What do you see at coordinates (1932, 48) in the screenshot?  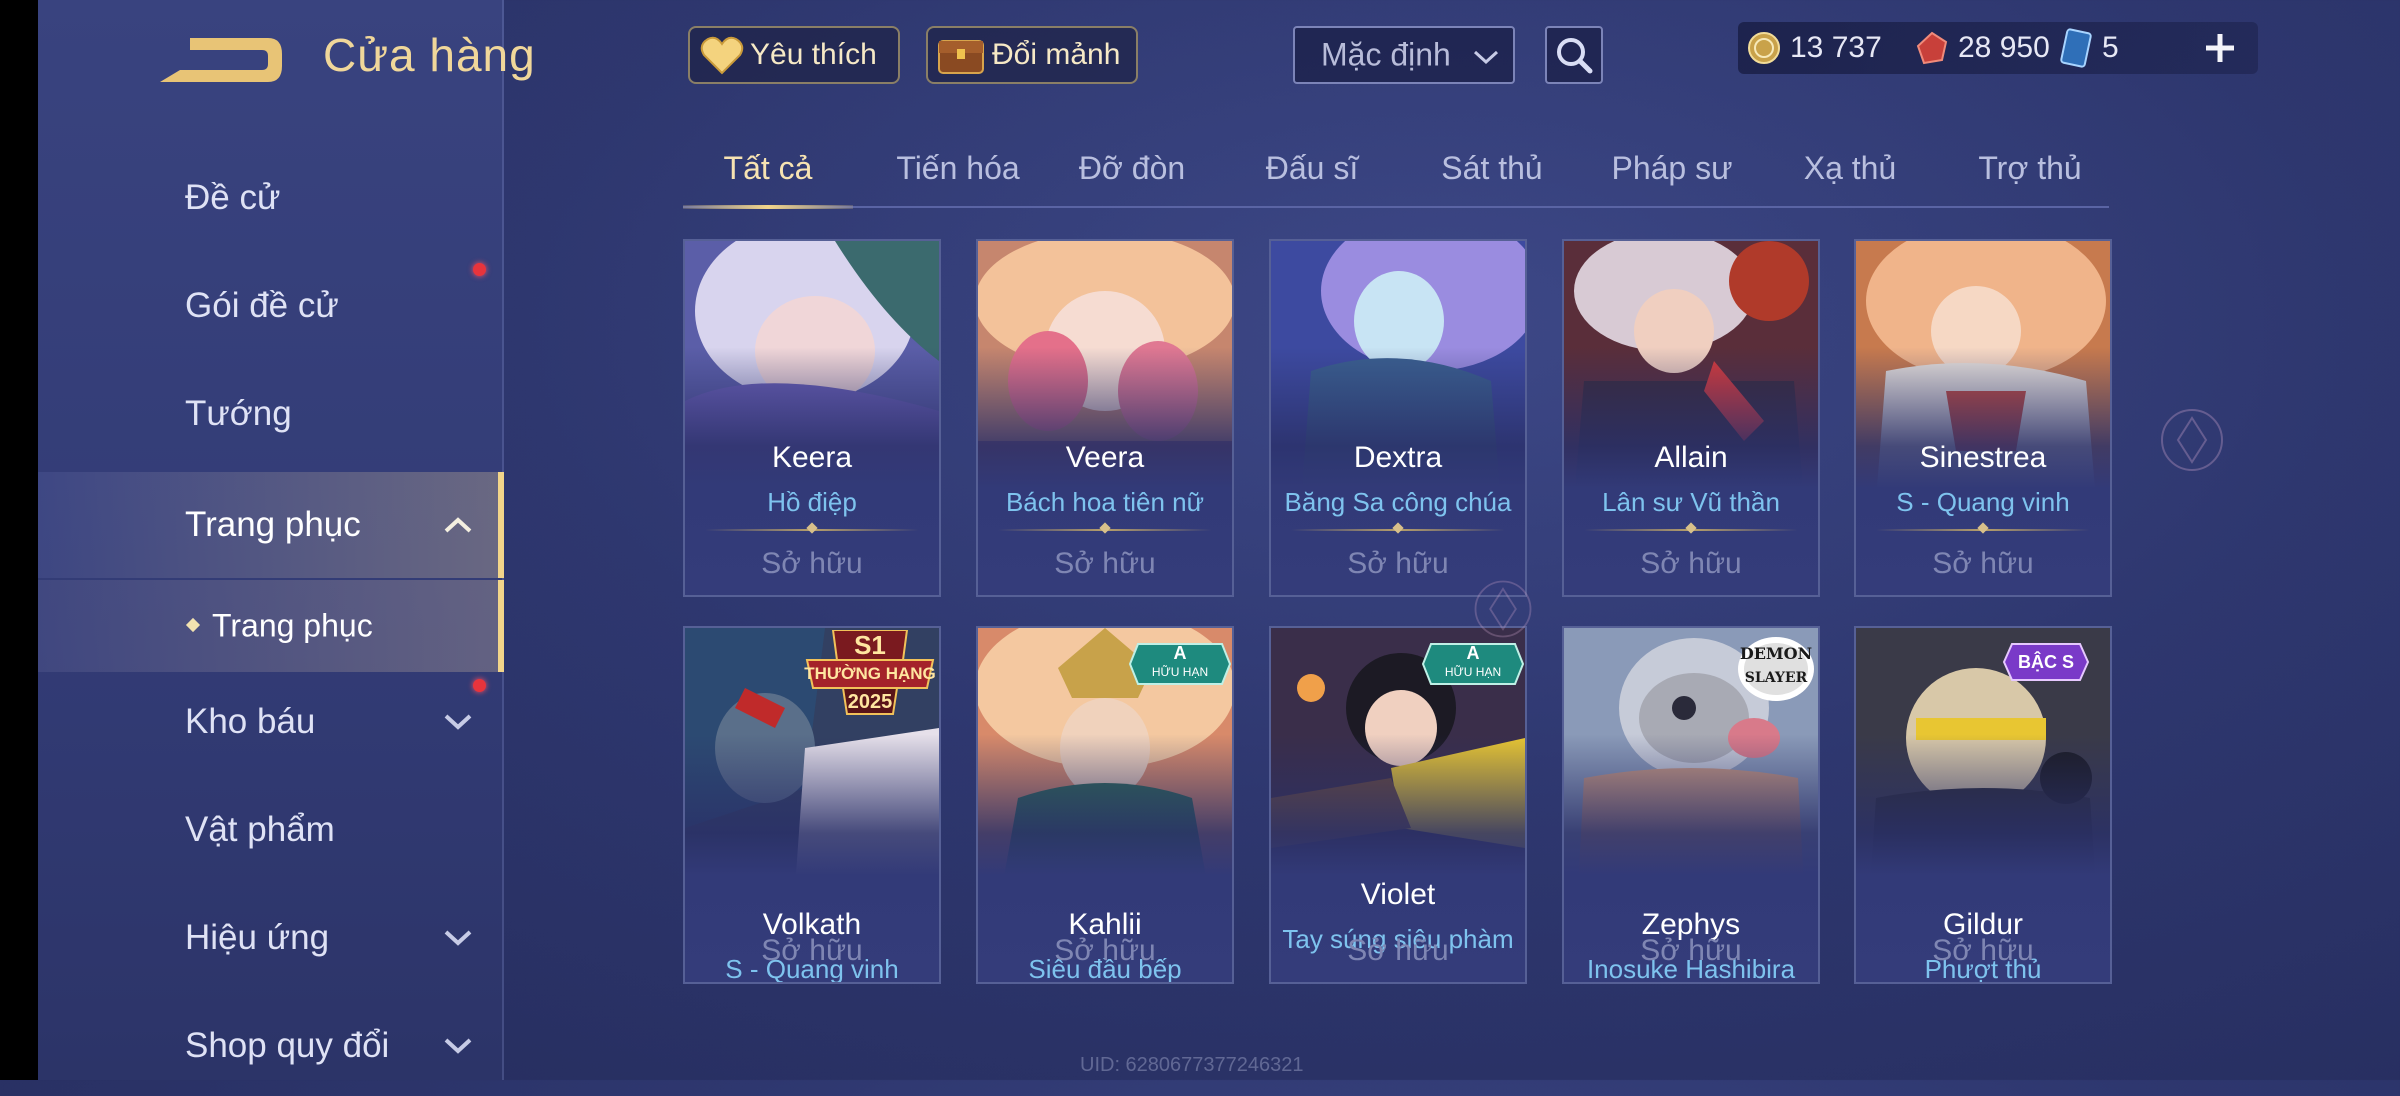 I see `ruby-icon` at bounding box center [1932, 48].